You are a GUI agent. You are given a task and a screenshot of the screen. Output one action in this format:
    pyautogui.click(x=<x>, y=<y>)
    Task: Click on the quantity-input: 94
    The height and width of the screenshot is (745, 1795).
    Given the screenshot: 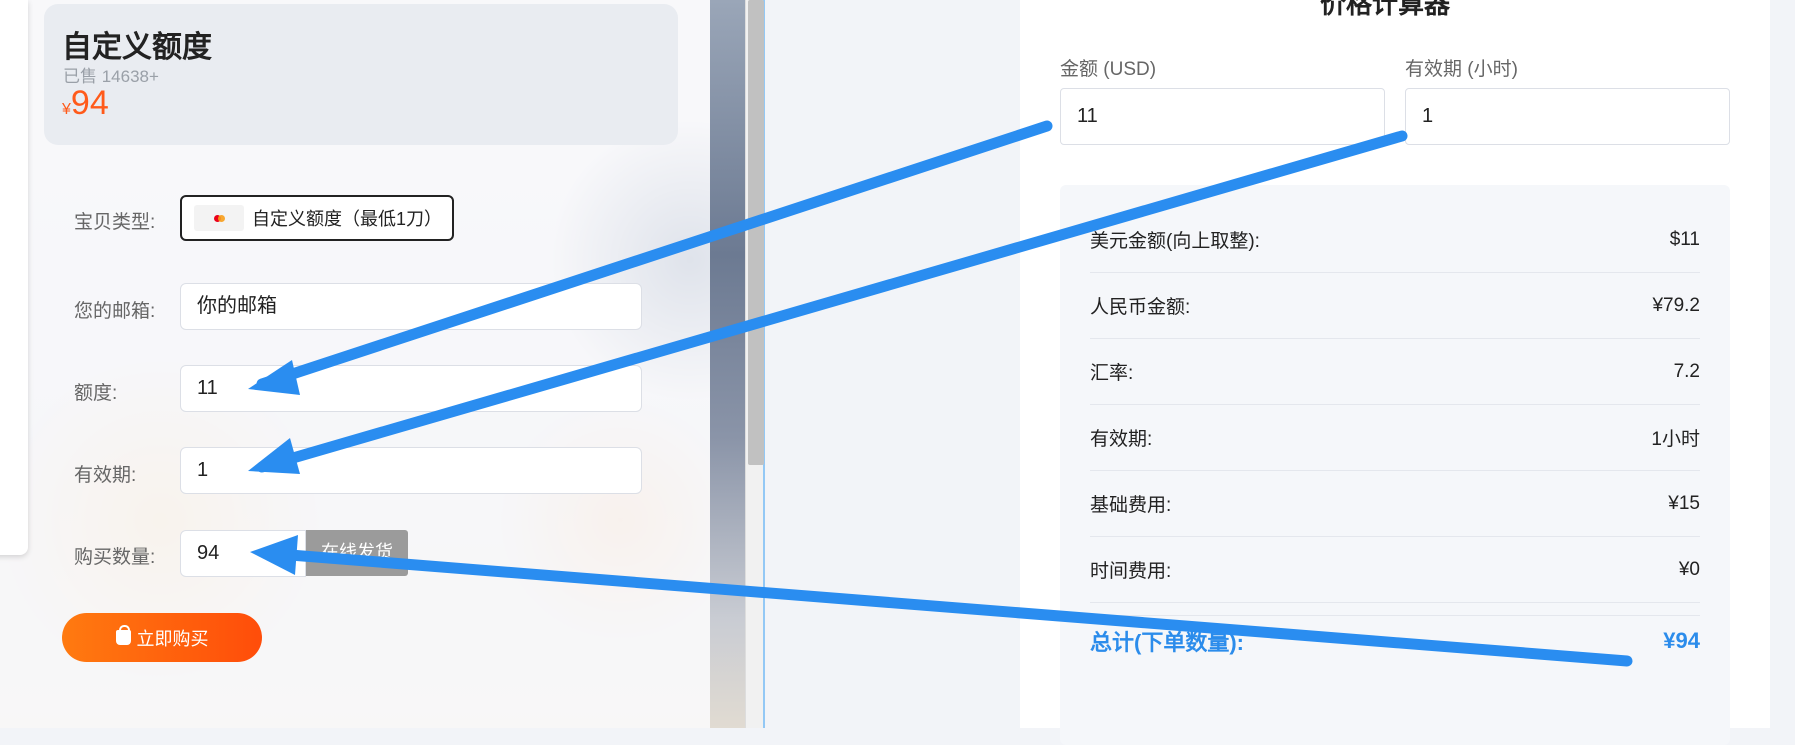 What is the action you would take?
    pyautogui.click(x=243, y=553)
    